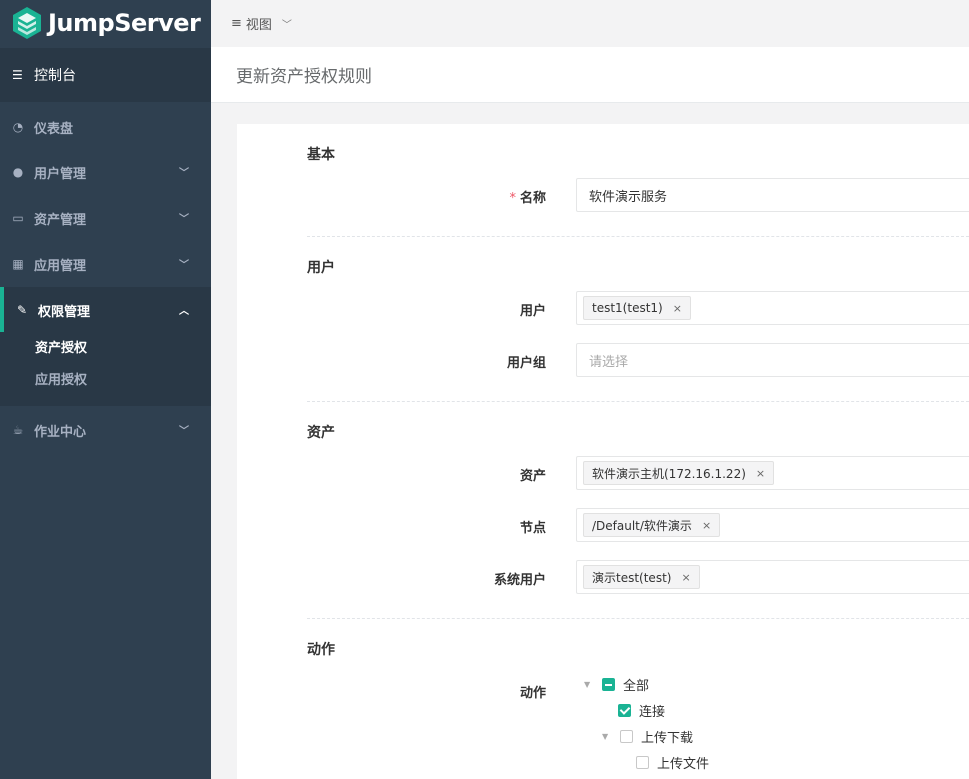  I want to click on edit-icon: ✎, so click(22, 310).